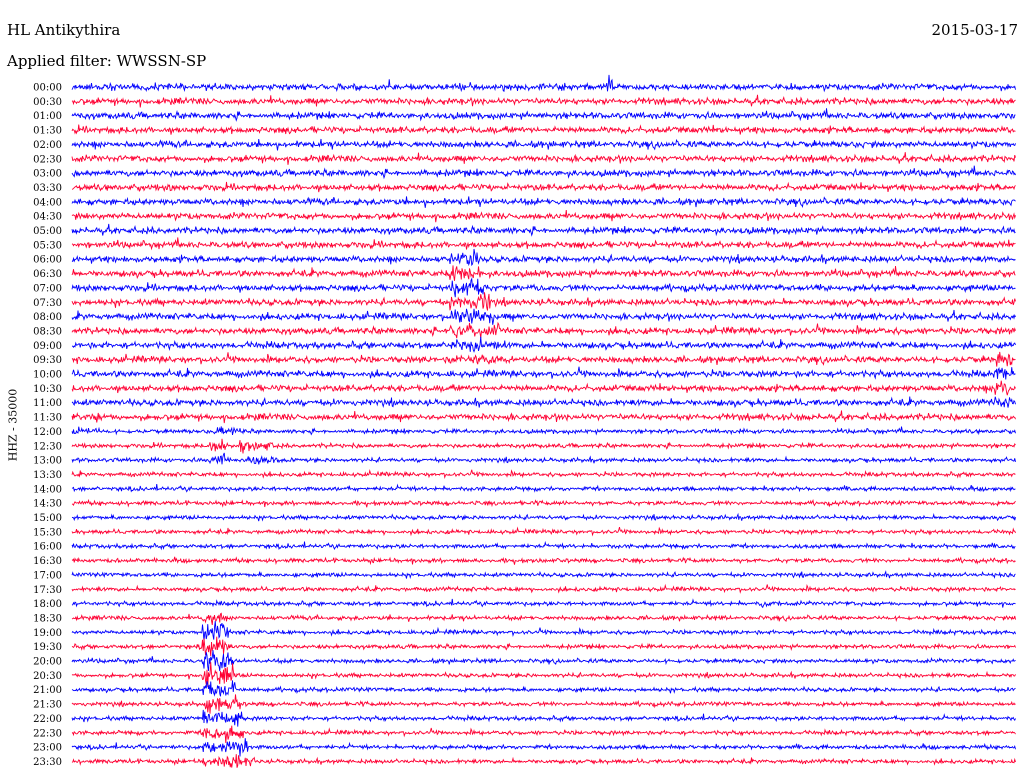 This screenshot has width=1024, height=780. I want to click on row-label-1900: 19:00, so click(47, 633).